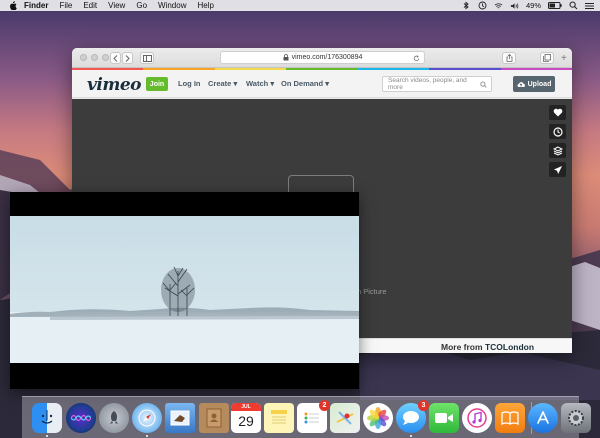 This screenshot has width=600, height=438. Describe the element at coordinates (302, 83) in the screenshot. I see `on-demand-menu-label: On Demand` at that location.